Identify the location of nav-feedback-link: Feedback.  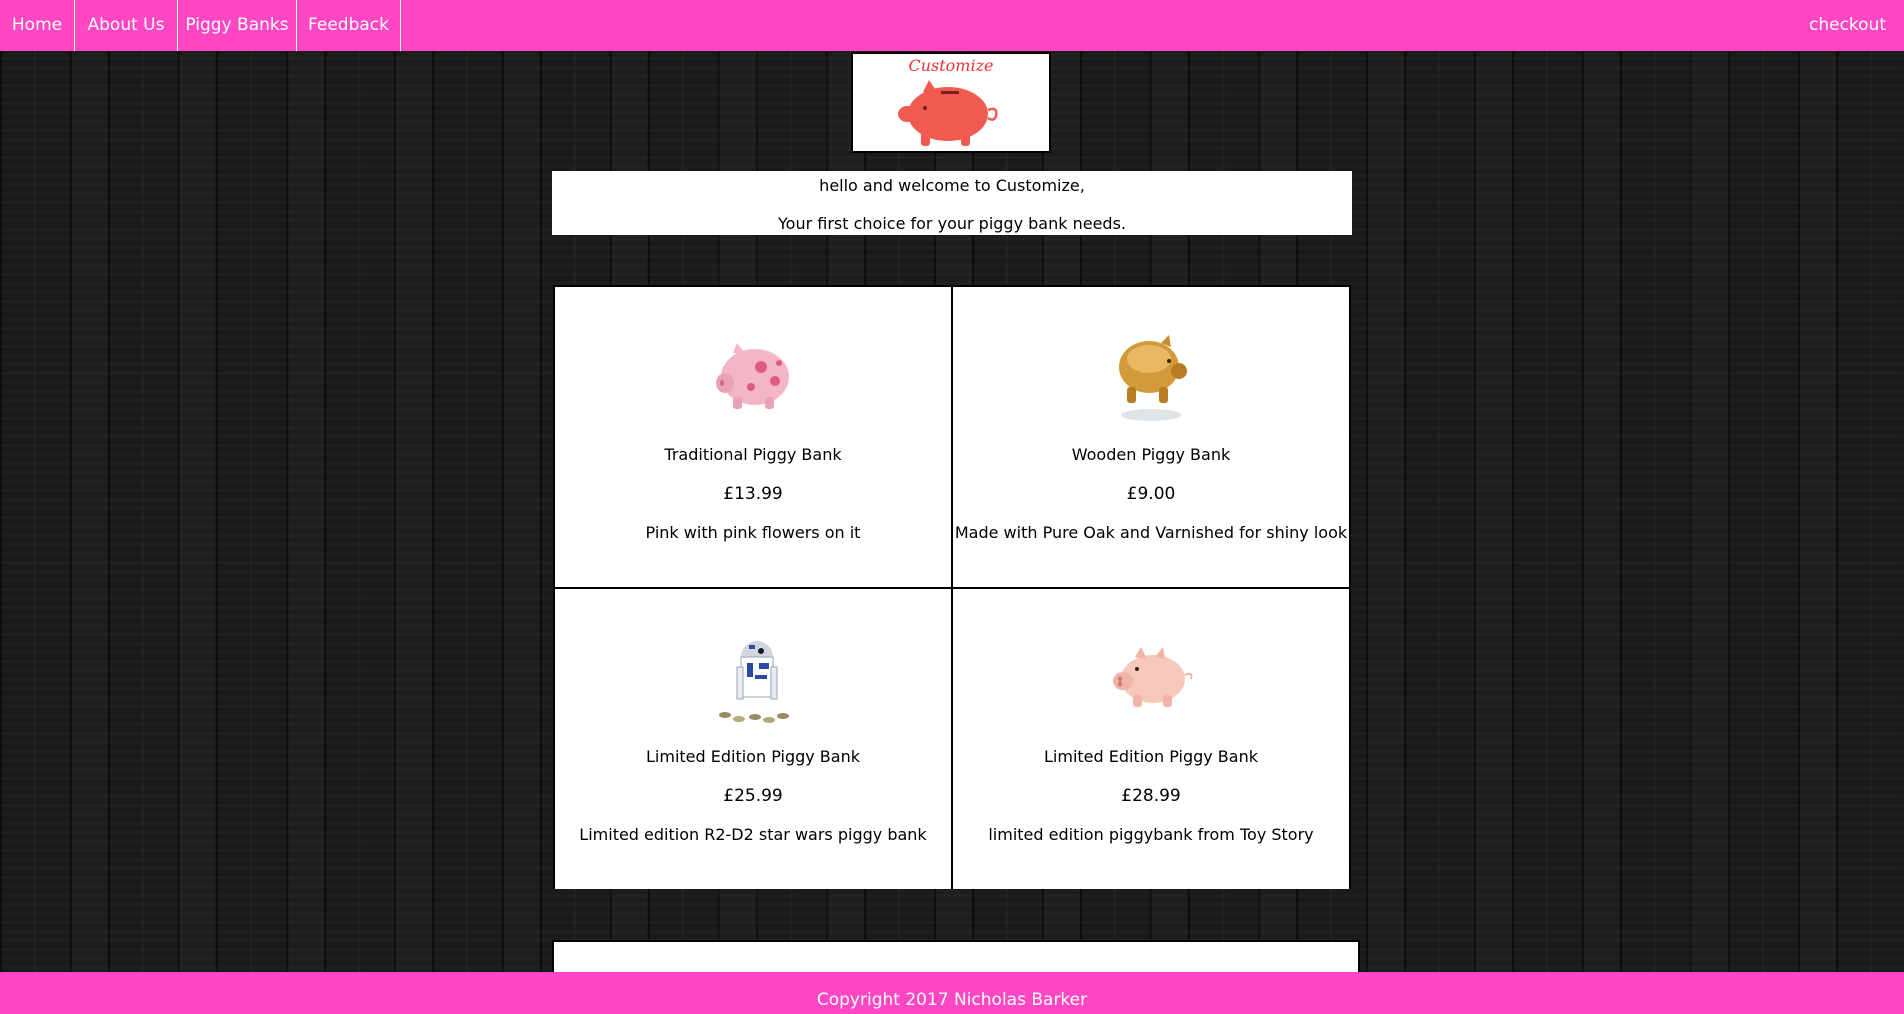
(349, 25).